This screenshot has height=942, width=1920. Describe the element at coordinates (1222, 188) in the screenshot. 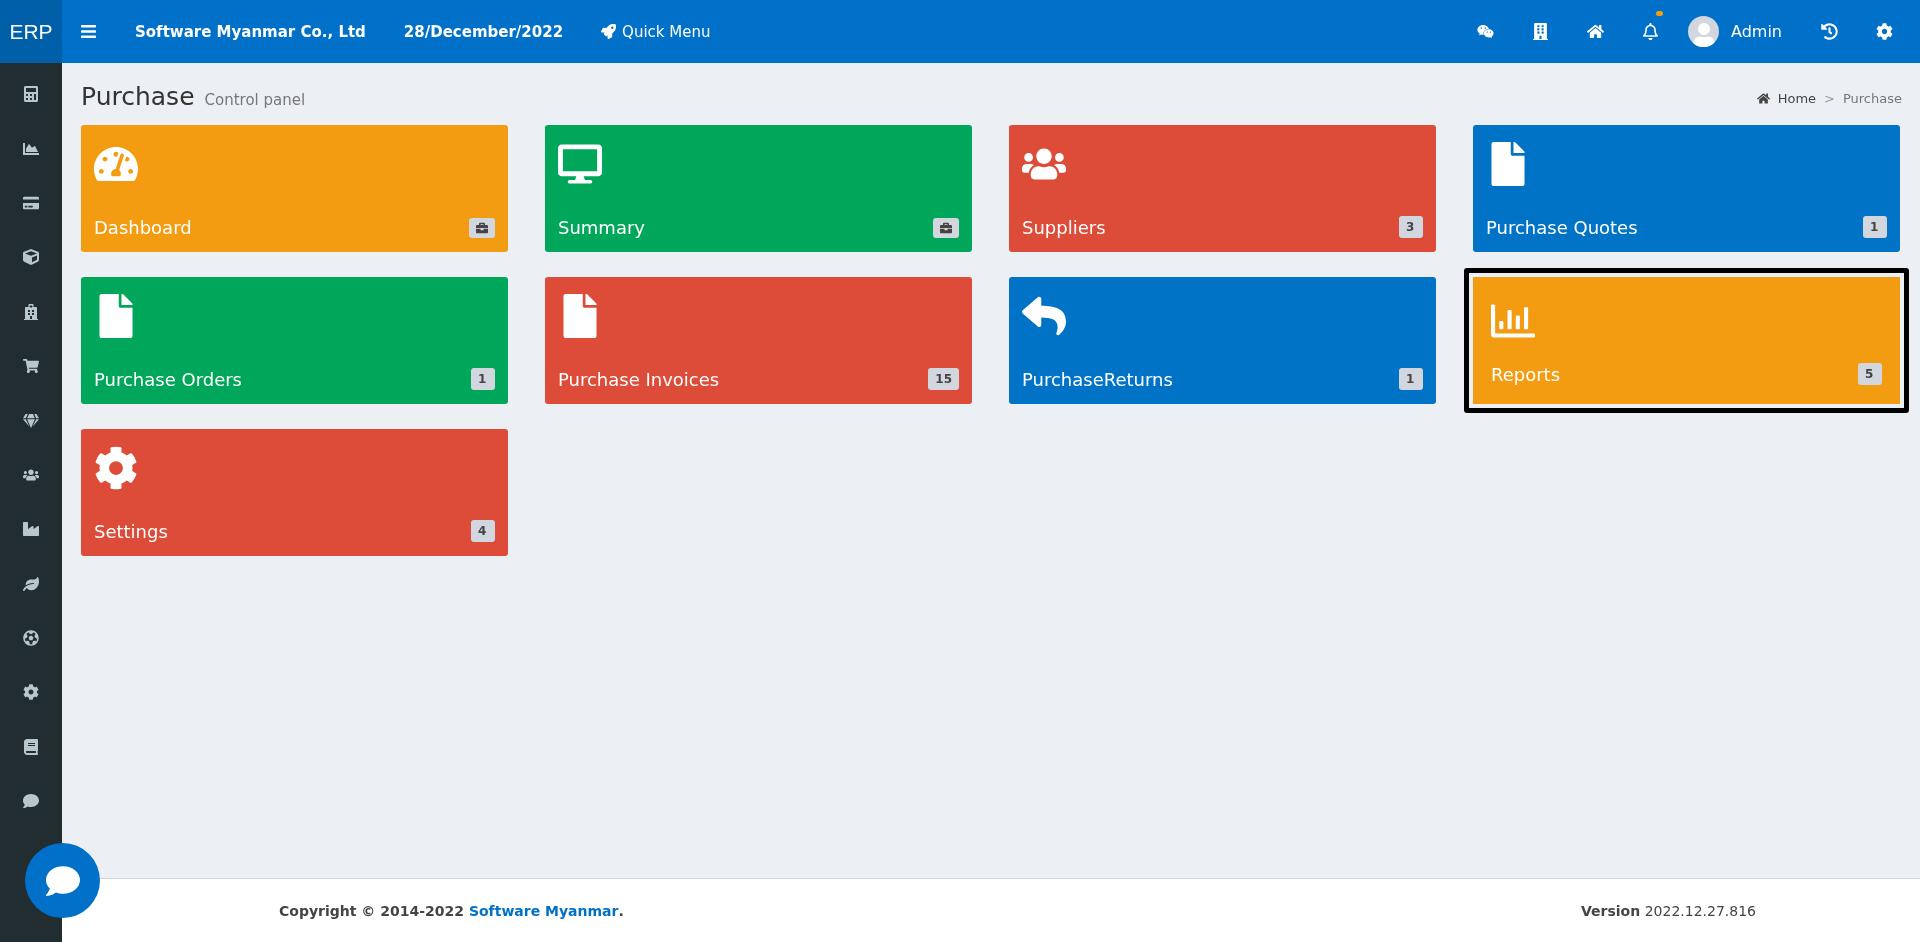

I see `module-tile: Suppliers 3` at that location.